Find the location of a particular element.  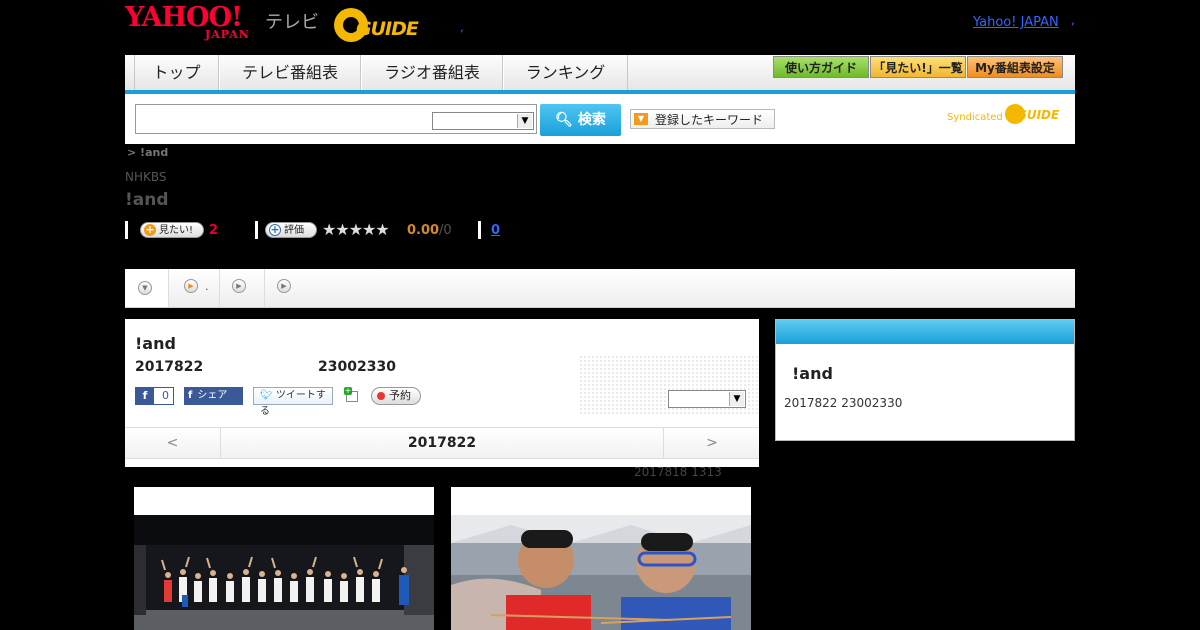

add-calendar-icon: + is located at coordinates (352, 395).